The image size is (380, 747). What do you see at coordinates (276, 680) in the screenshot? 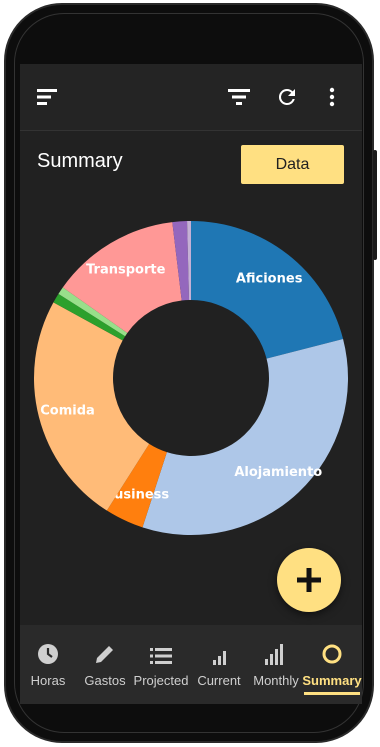
I see `nav-label: Monthly` at bounding box center [276, 680].